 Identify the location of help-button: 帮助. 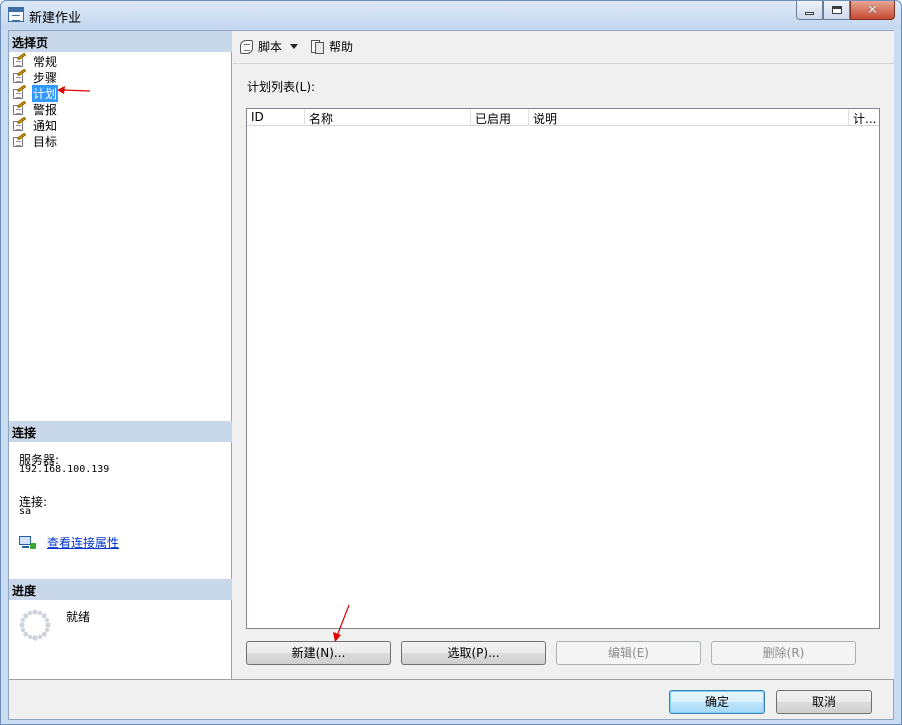
(331, 46).